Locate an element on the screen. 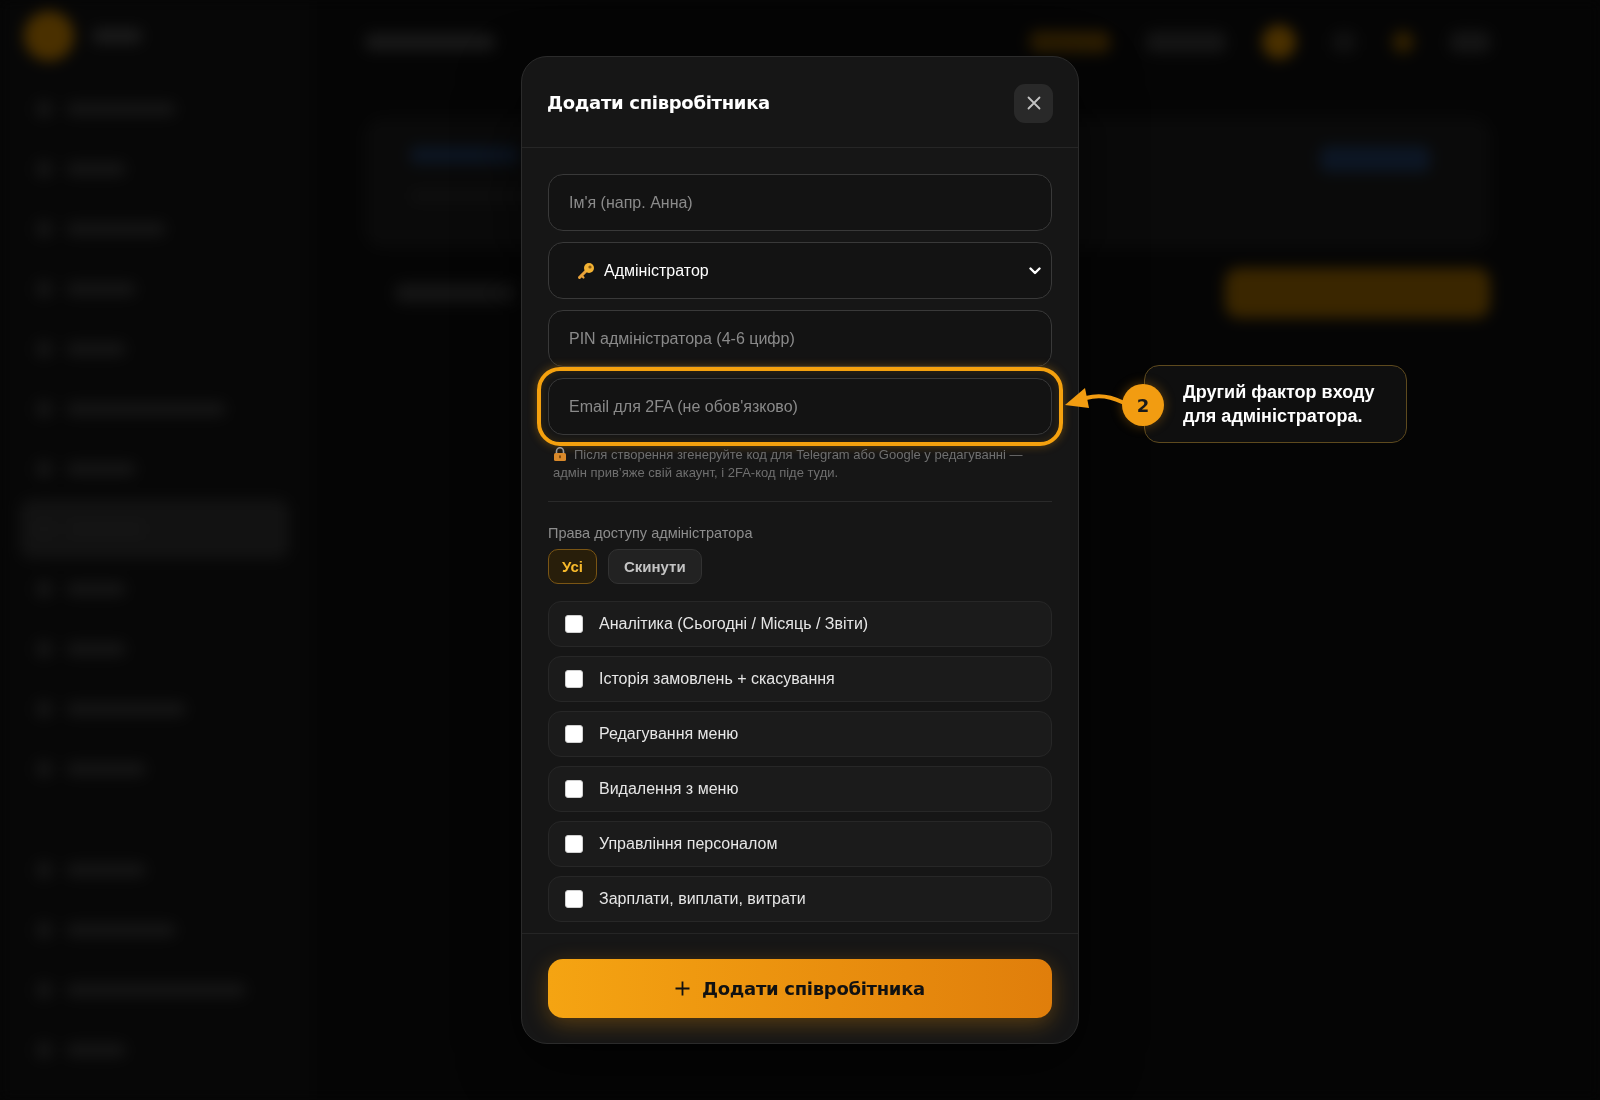 The image size is (1600, 1100). lock-icon is located at coordinates (560, 454).